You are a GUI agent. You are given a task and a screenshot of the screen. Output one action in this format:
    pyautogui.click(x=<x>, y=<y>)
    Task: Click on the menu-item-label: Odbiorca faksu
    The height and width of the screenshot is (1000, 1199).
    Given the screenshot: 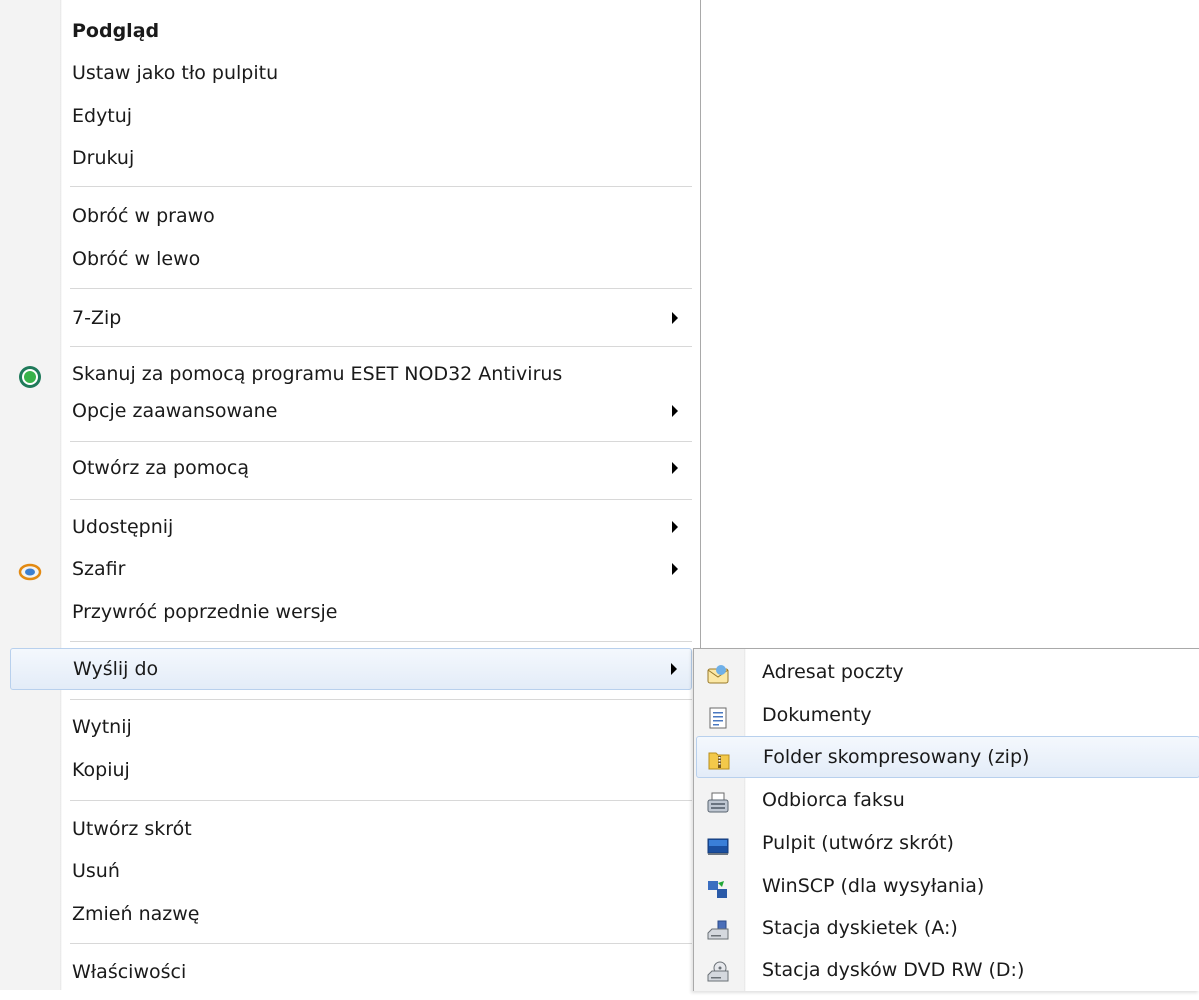 What is the action you would take?
    pyautogui.click(x=833, y=800)
    